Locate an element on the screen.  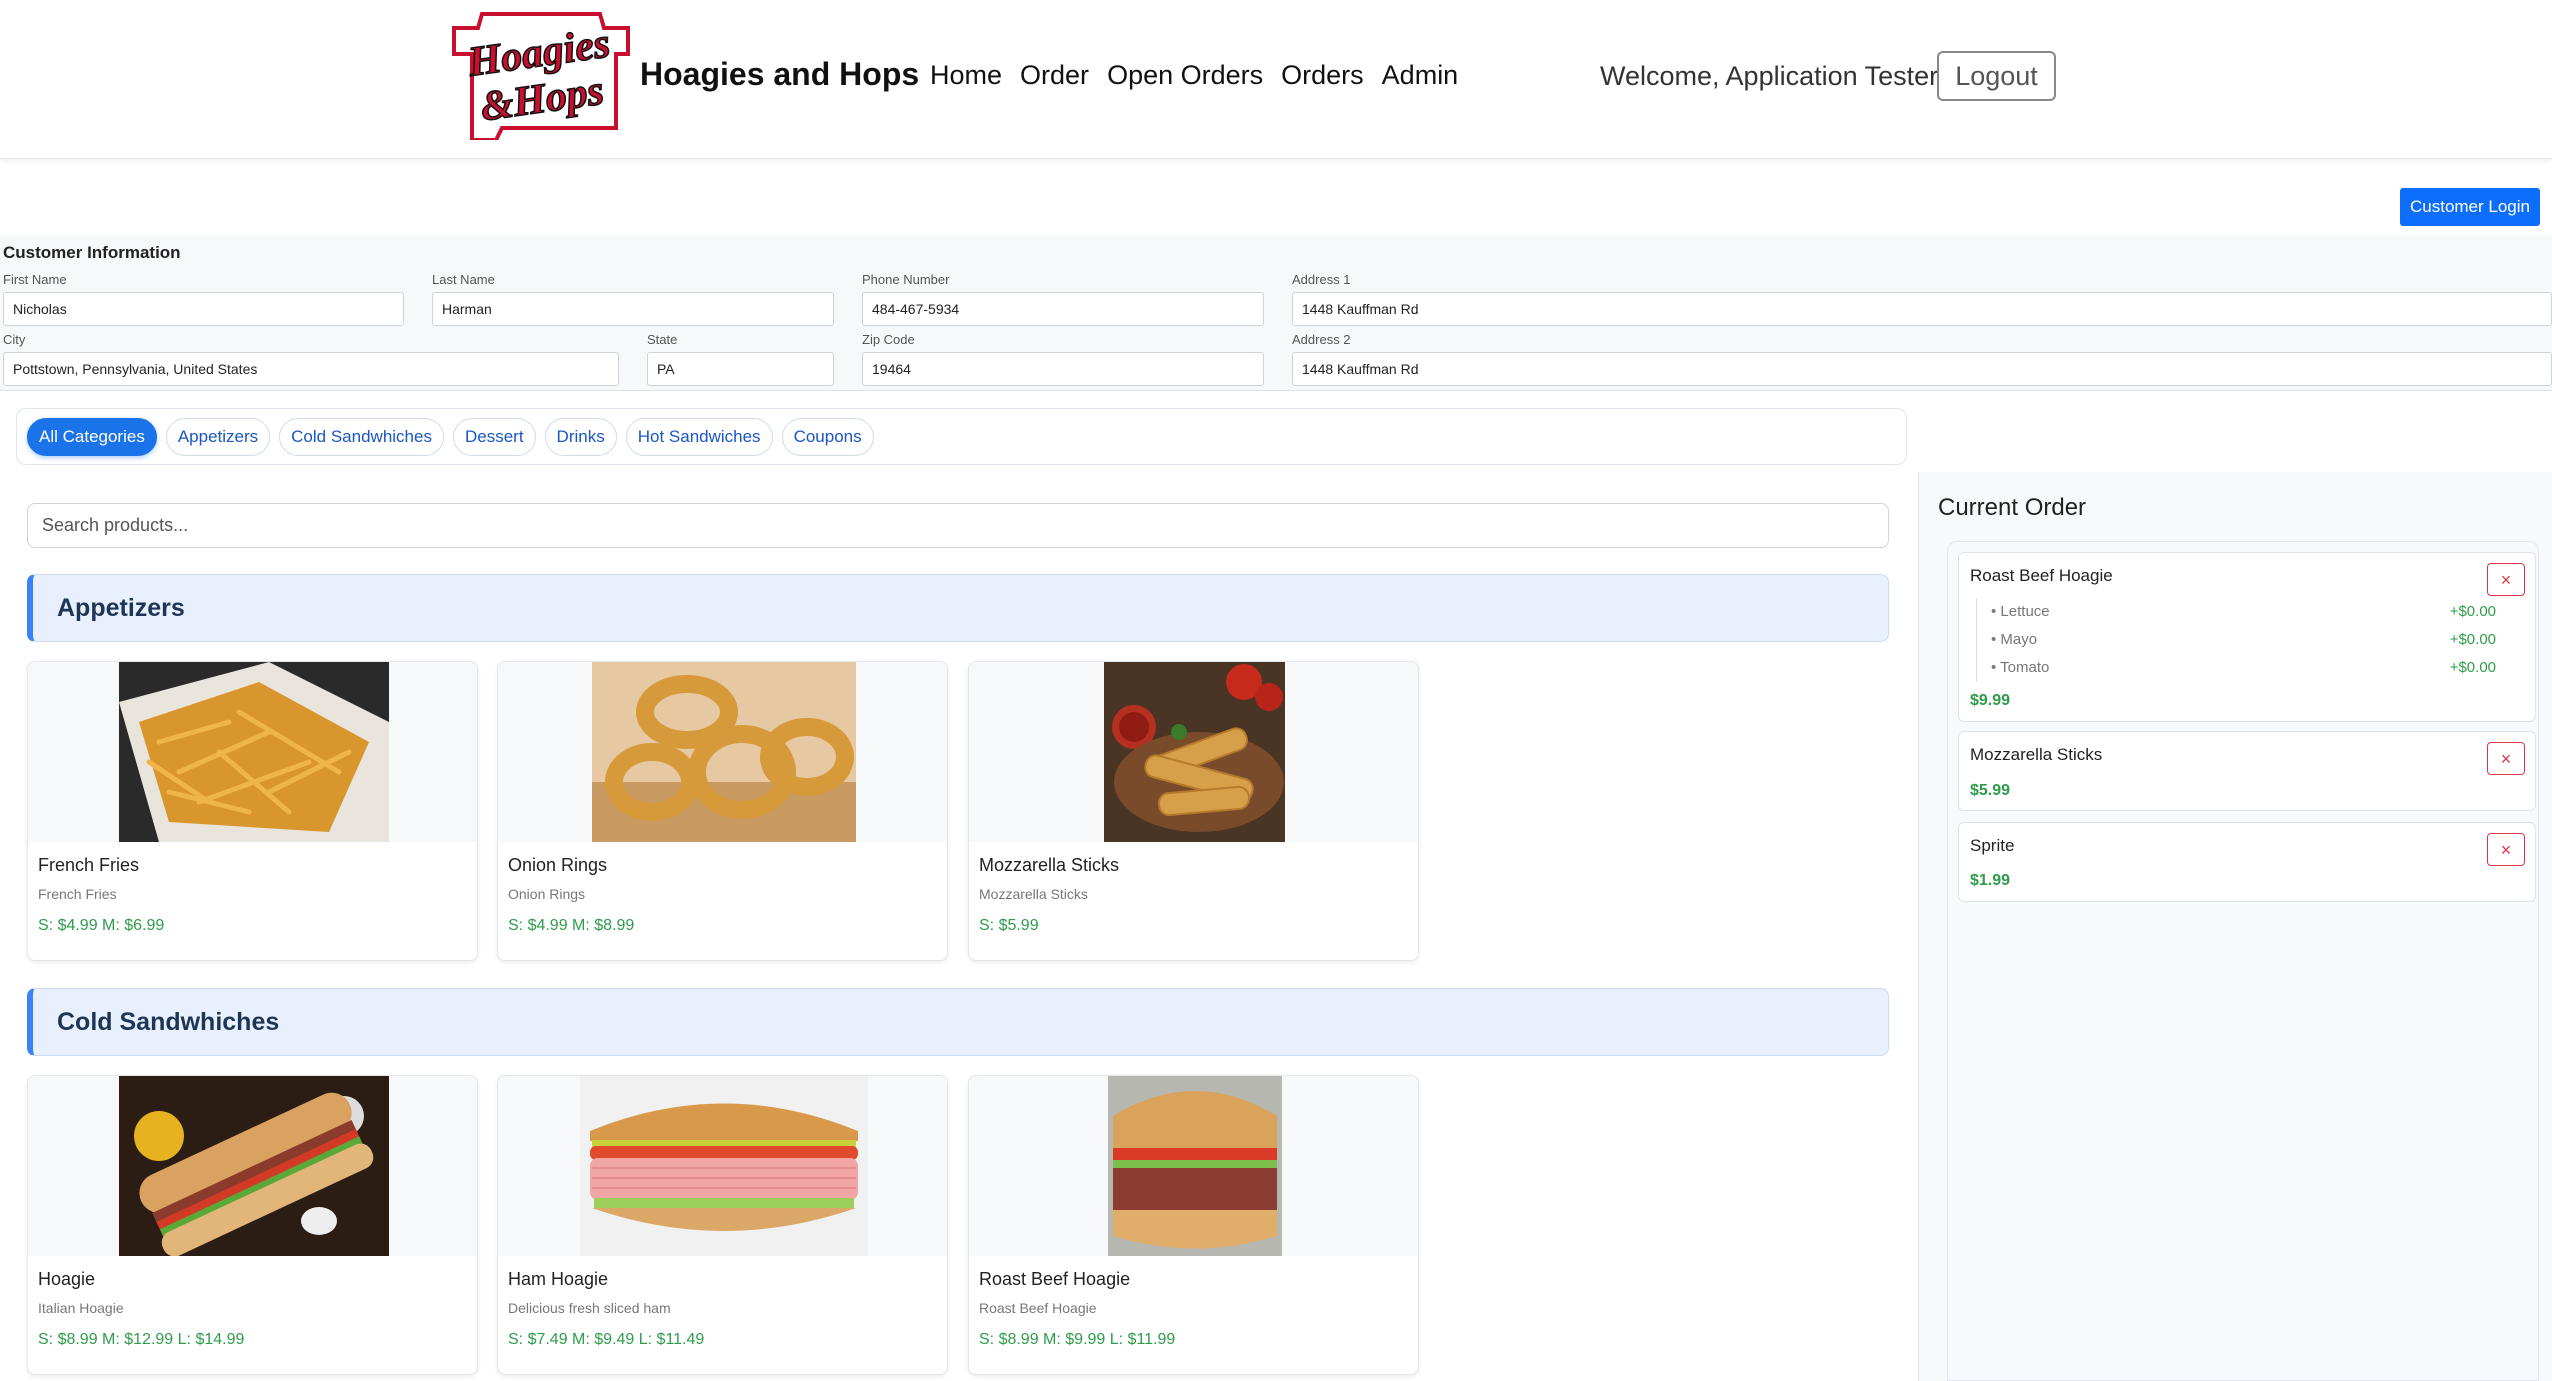
roast-beef-hoagie-image is located at coordinates (1195, 1166).